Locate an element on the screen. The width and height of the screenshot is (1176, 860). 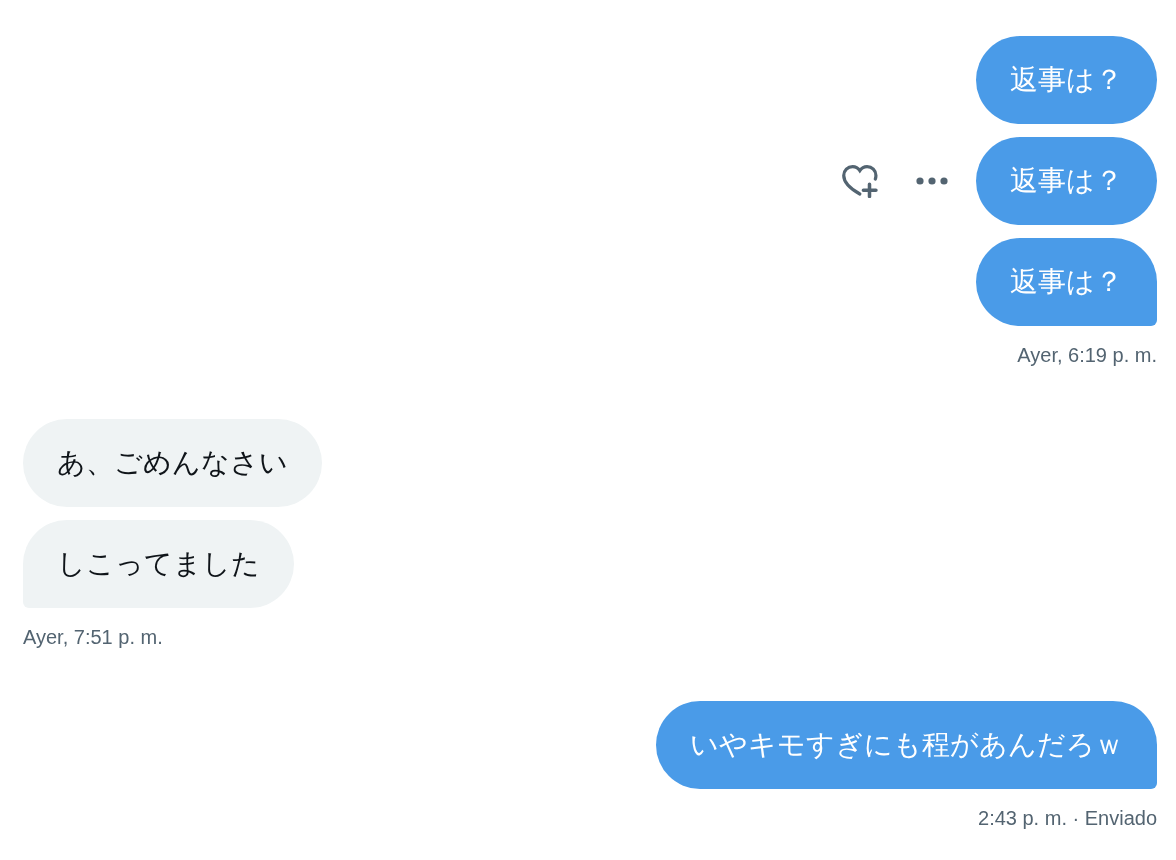
heart-plus-icon is located at coordinates (860, 181).